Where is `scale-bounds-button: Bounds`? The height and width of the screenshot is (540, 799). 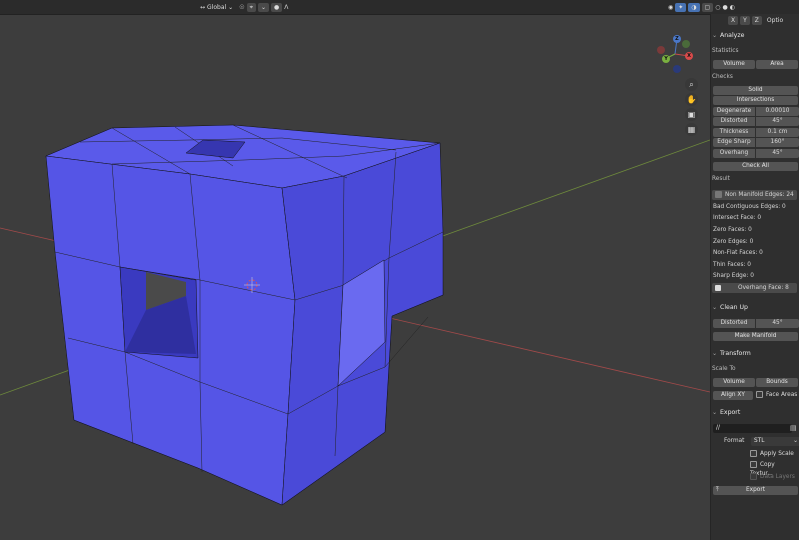
scale-bounds-button: Bounds is located at coordinates (777, 382).